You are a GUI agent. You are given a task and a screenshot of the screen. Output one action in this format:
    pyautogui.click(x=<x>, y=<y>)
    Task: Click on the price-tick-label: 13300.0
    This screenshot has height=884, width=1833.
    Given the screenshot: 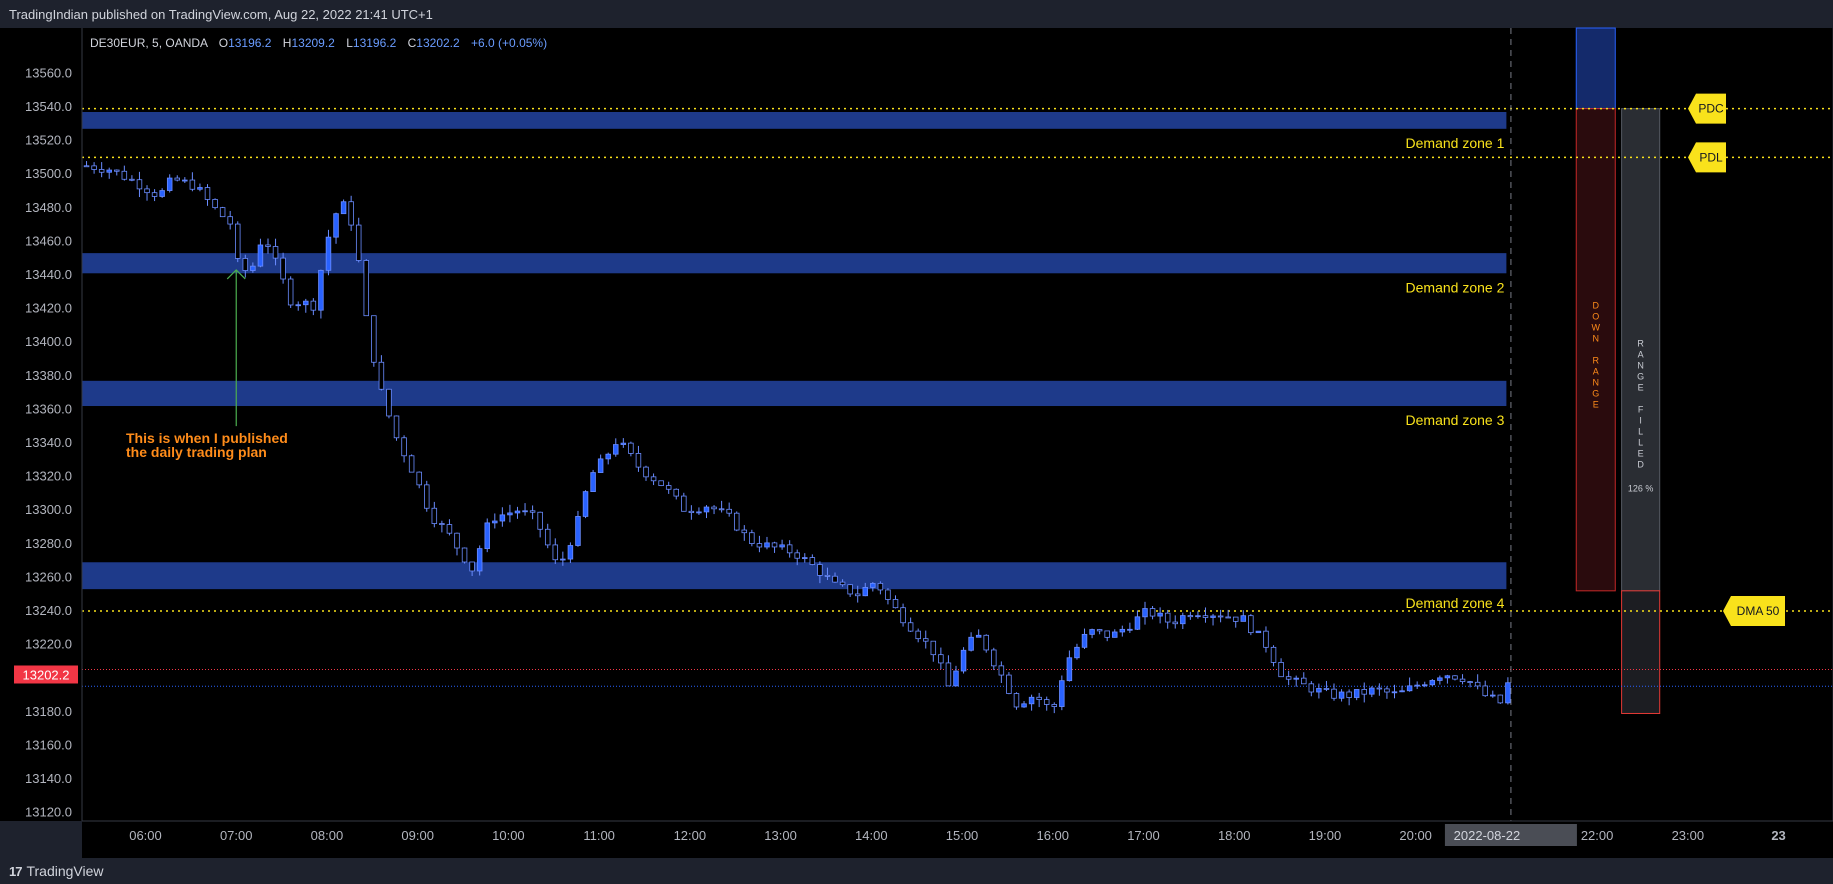 What is the action you would take?
    pyautogui.click(x=48, y=509)
    